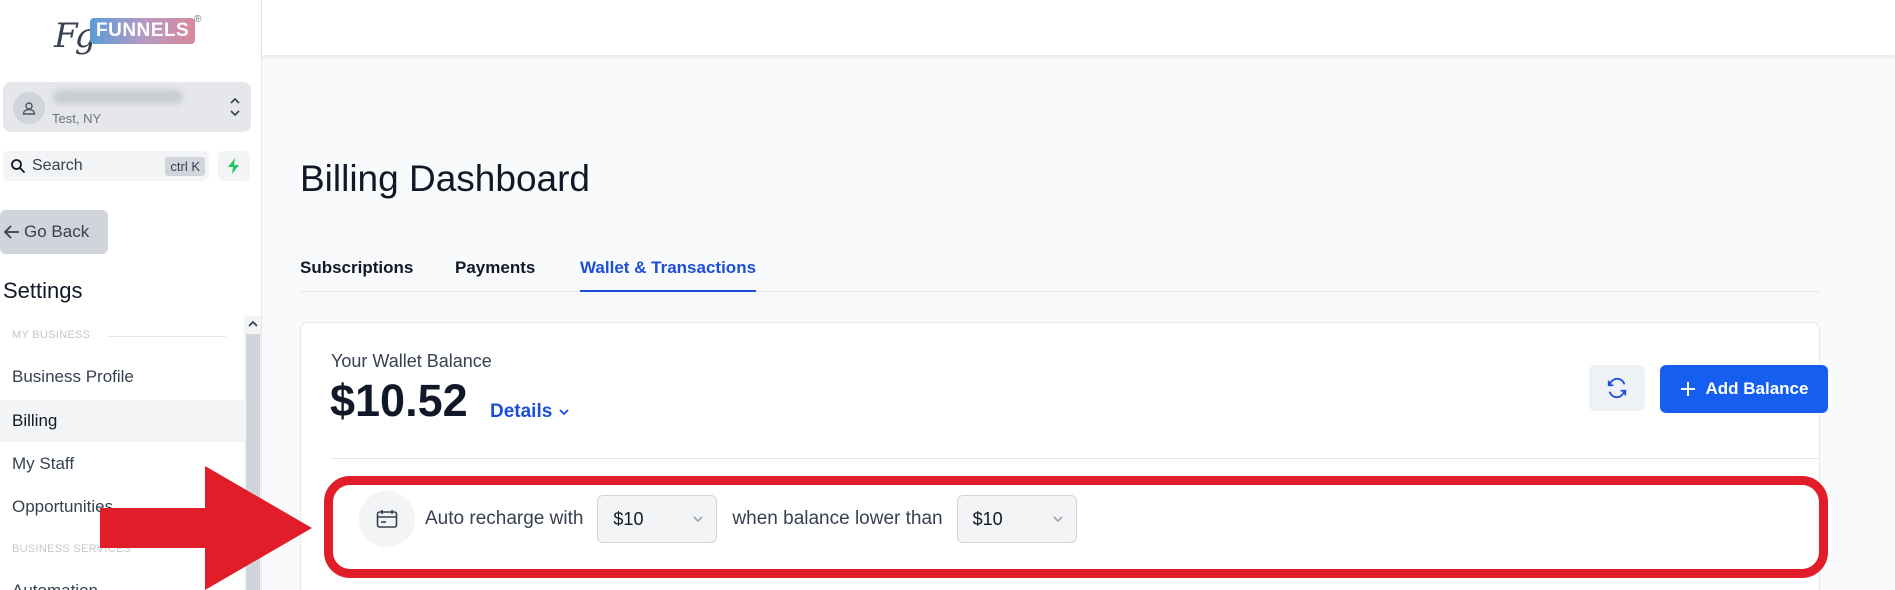  I want to click on location-city: Test, NY, so click(77, 118).